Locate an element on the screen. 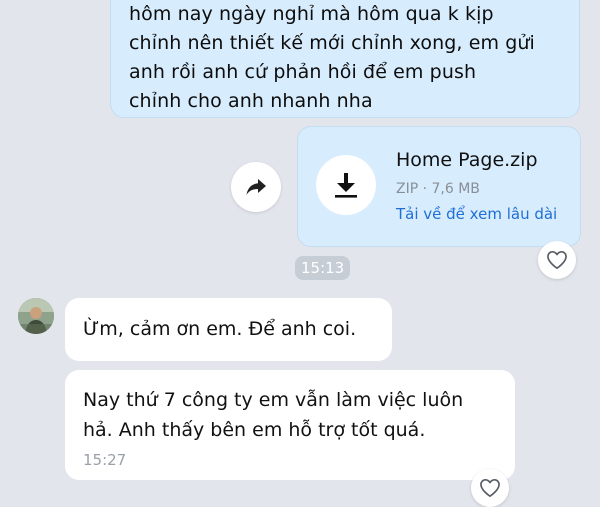  download-button is located at coordinates (346, 185).